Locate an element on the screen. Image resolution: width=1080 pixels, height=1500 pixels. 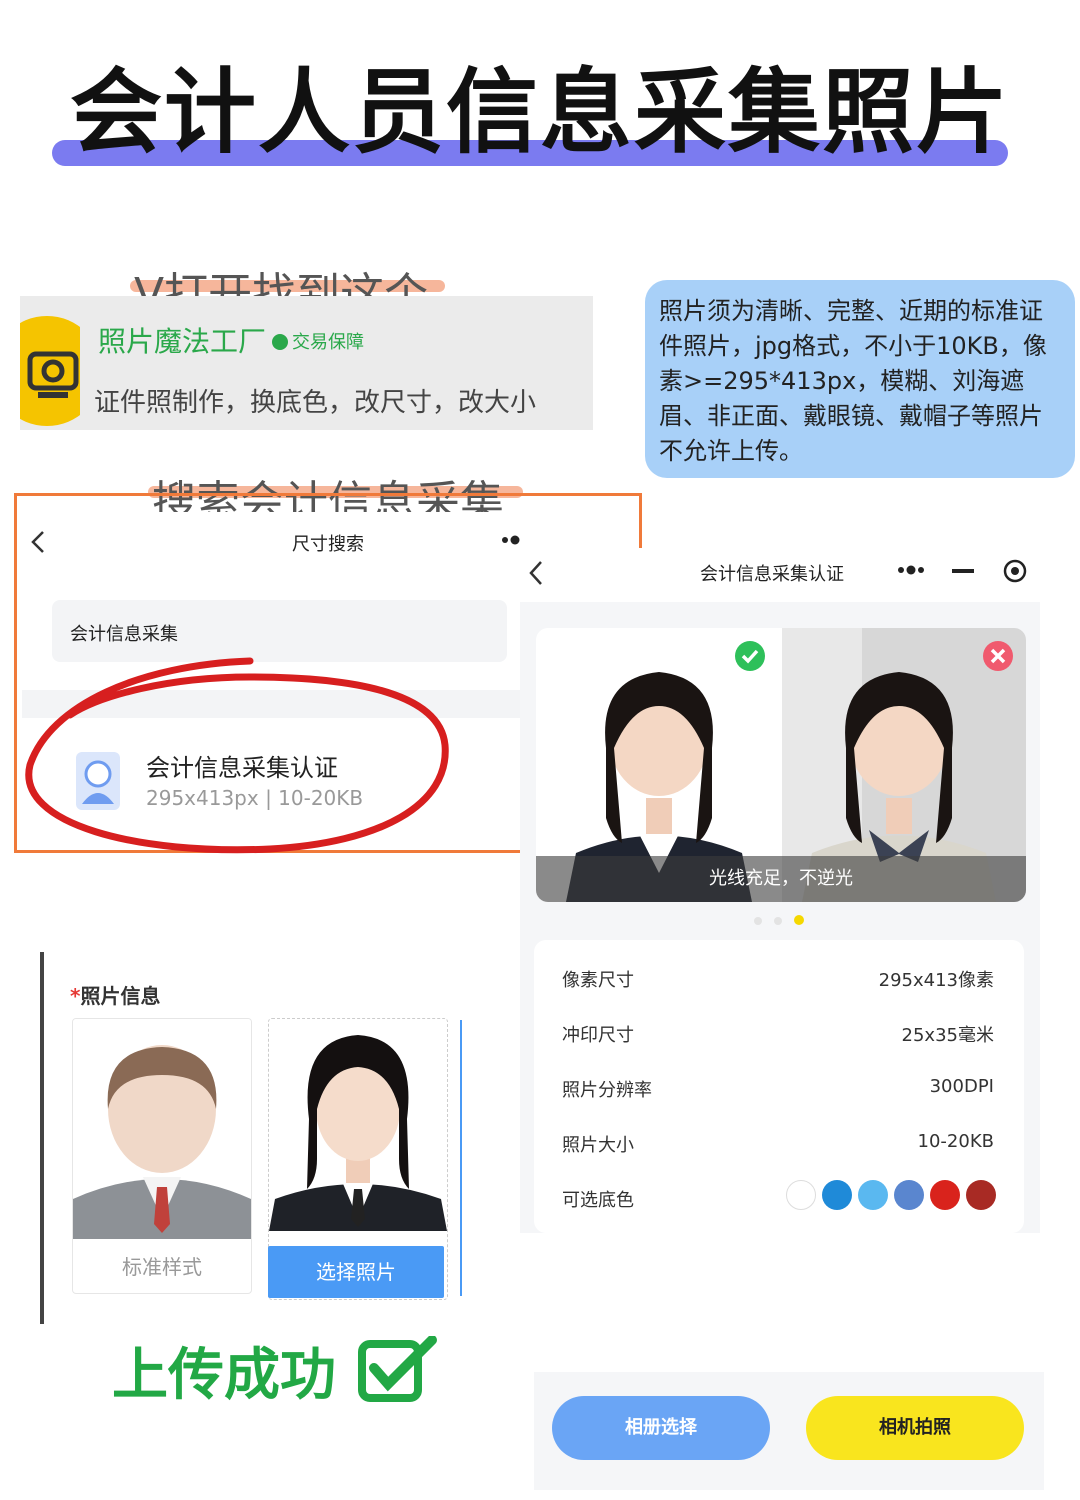
auth-nav-bar: 会计信息采集认证 is located at coordinates (780, 575).